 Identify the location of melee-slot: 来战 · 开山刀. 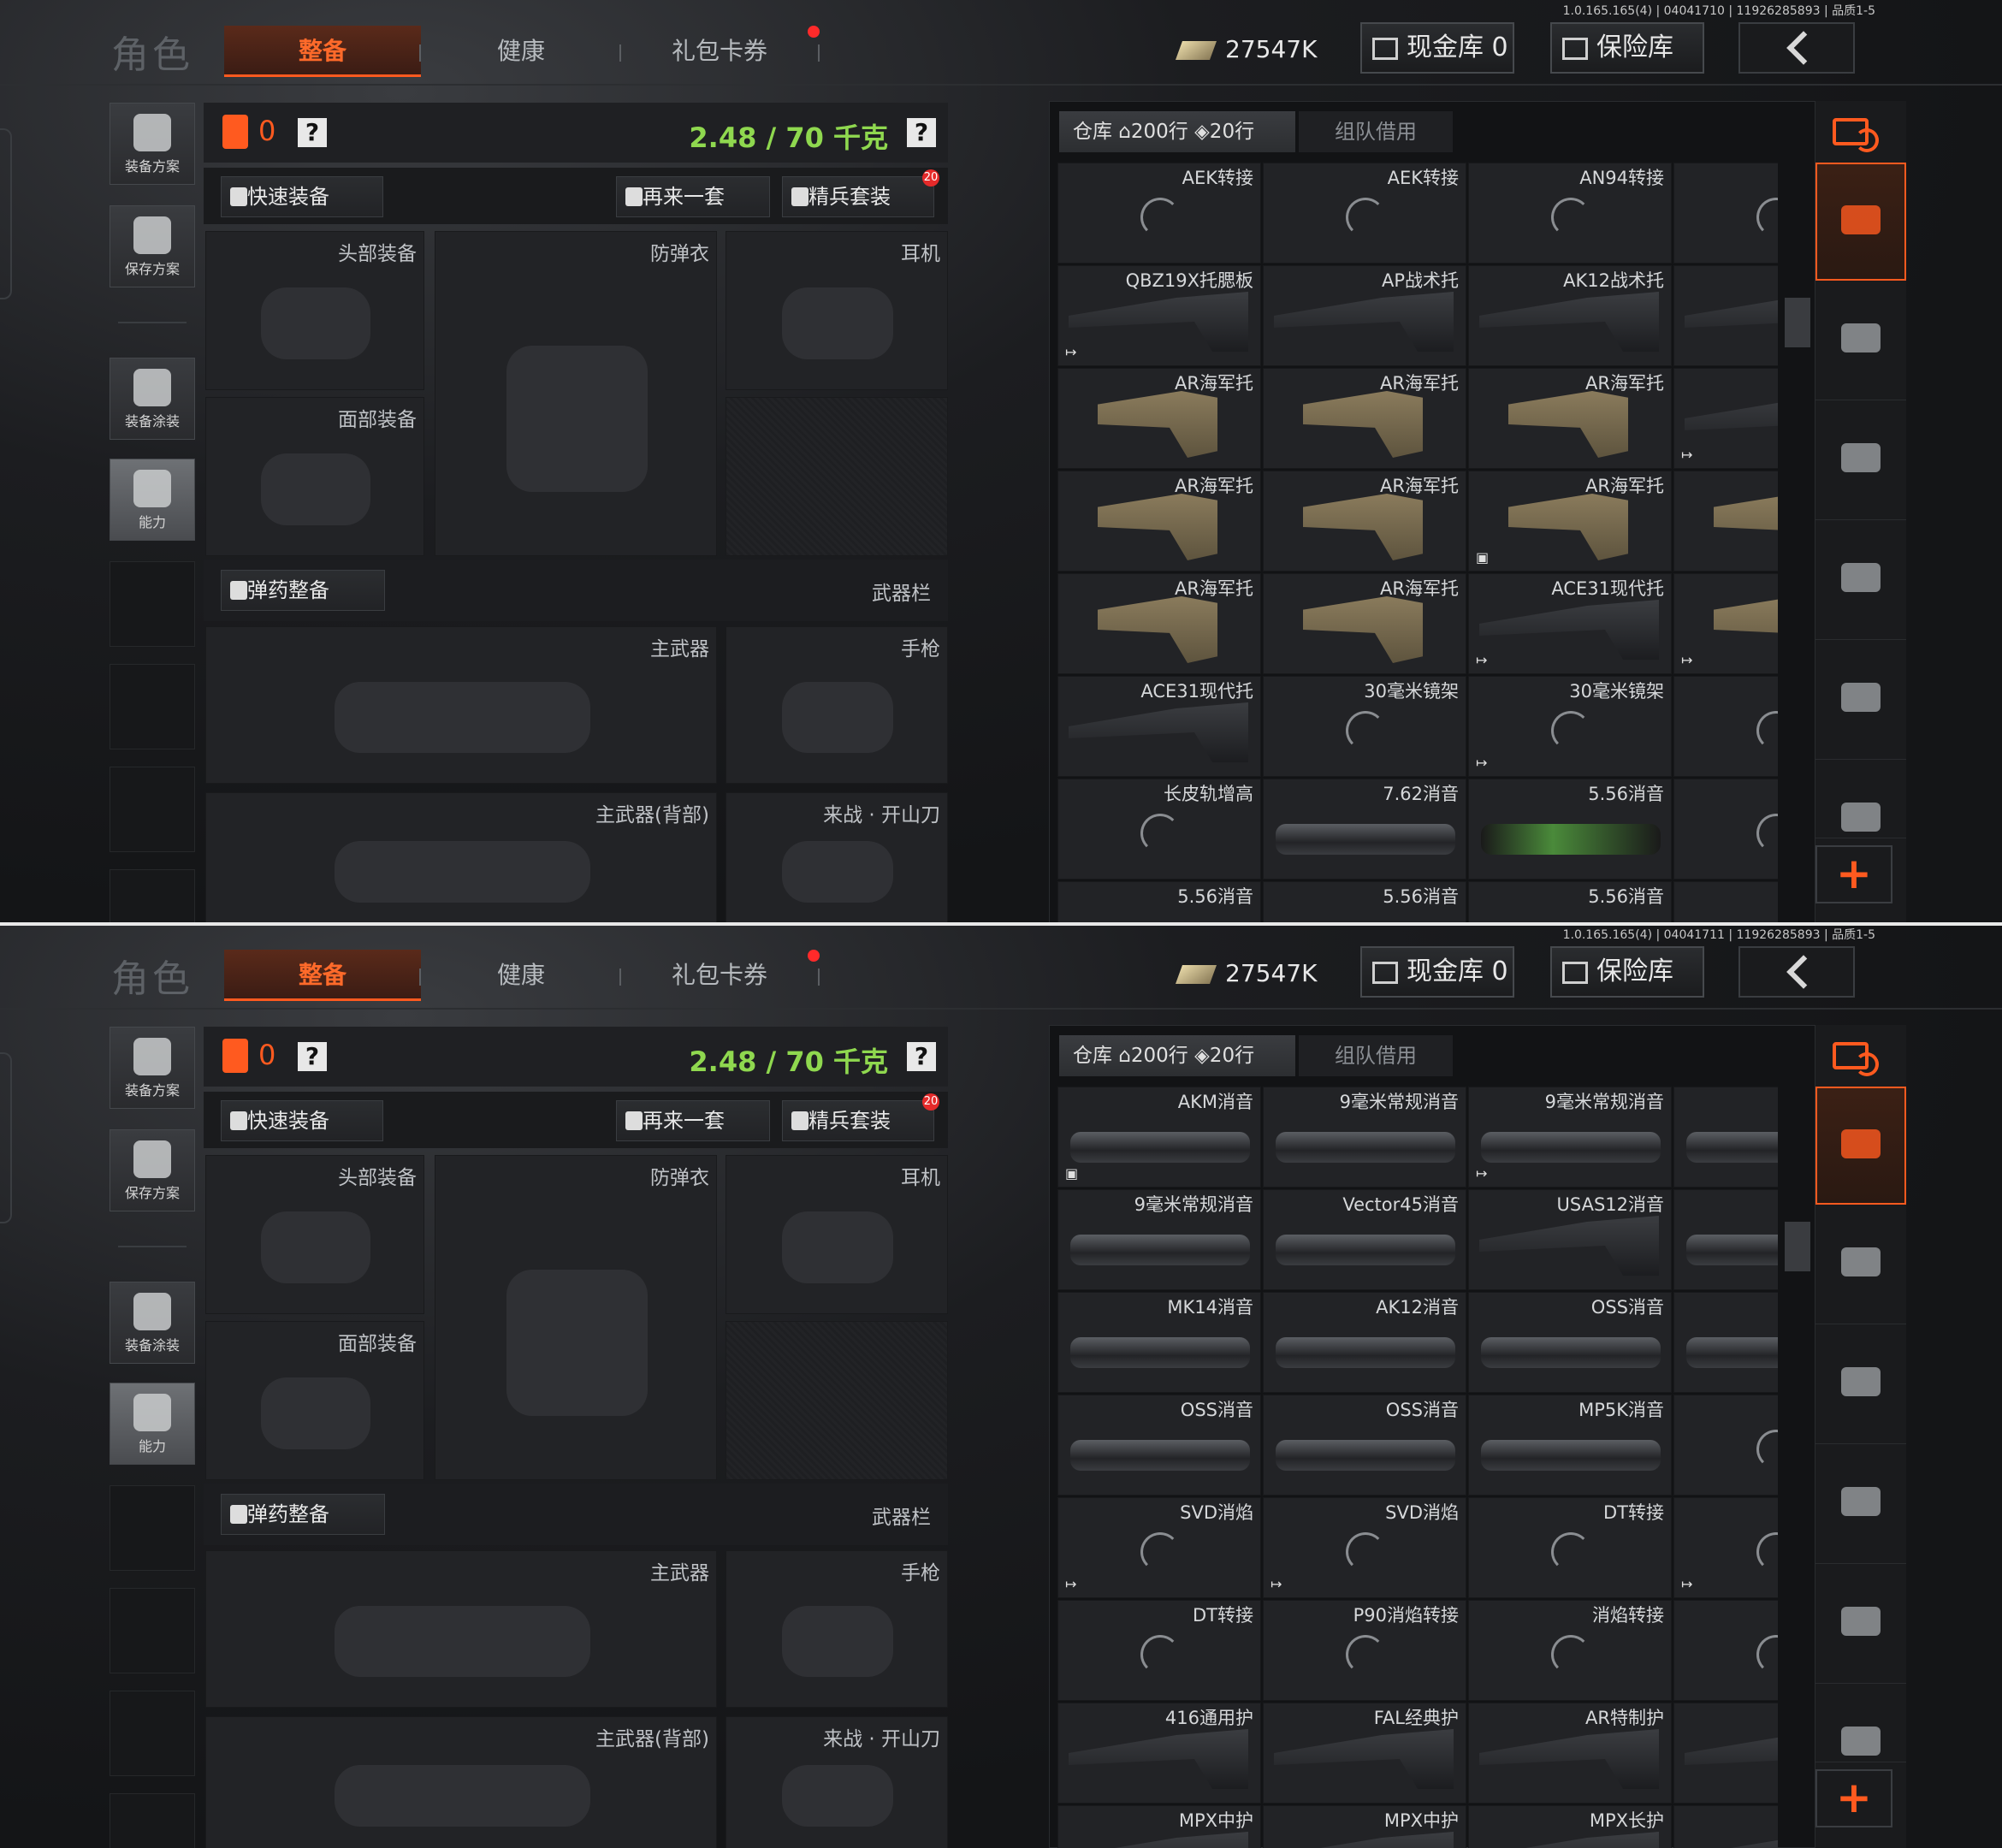
(837, 858).